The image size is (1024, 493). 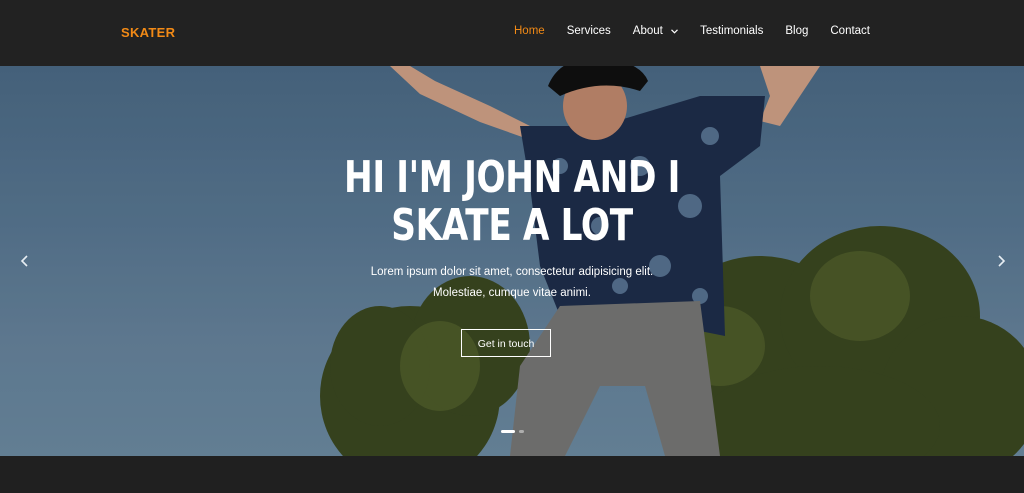 I want to click on nav-item-blog: Blog, so click(x=796, y=31).